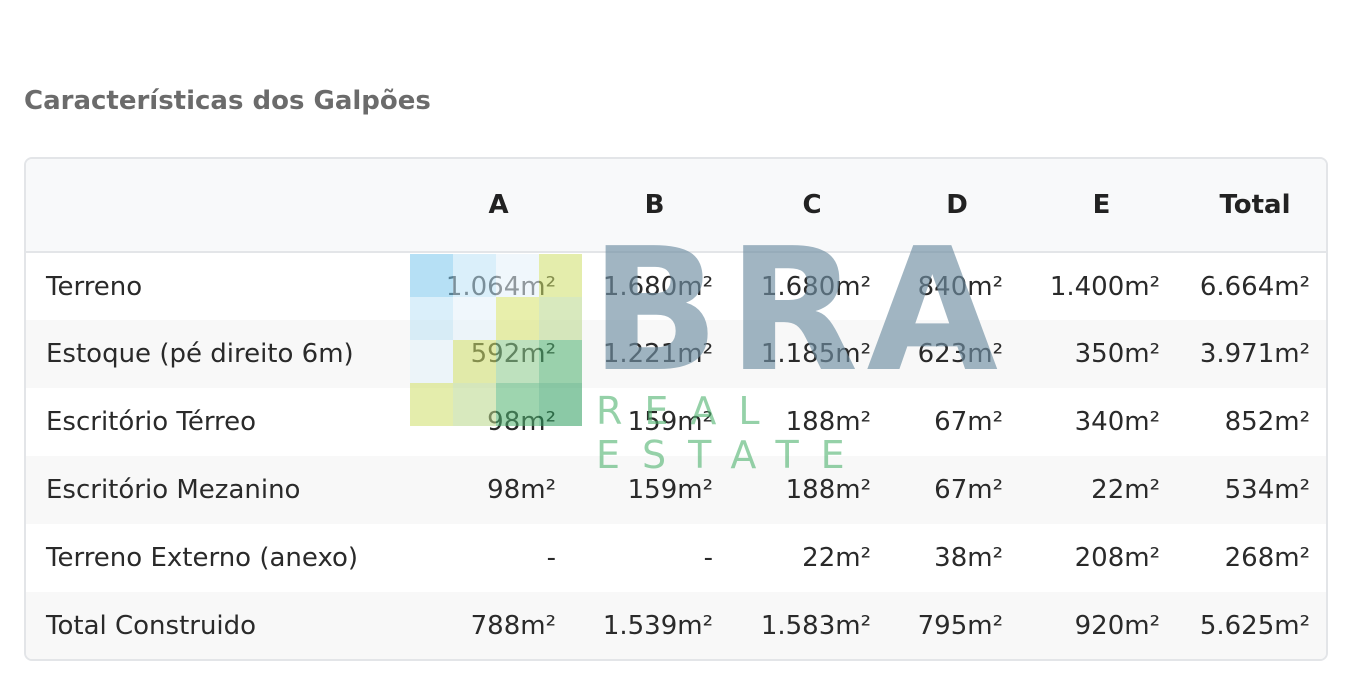  I want to click on table-cell: 1.185m², so click(815, 354).